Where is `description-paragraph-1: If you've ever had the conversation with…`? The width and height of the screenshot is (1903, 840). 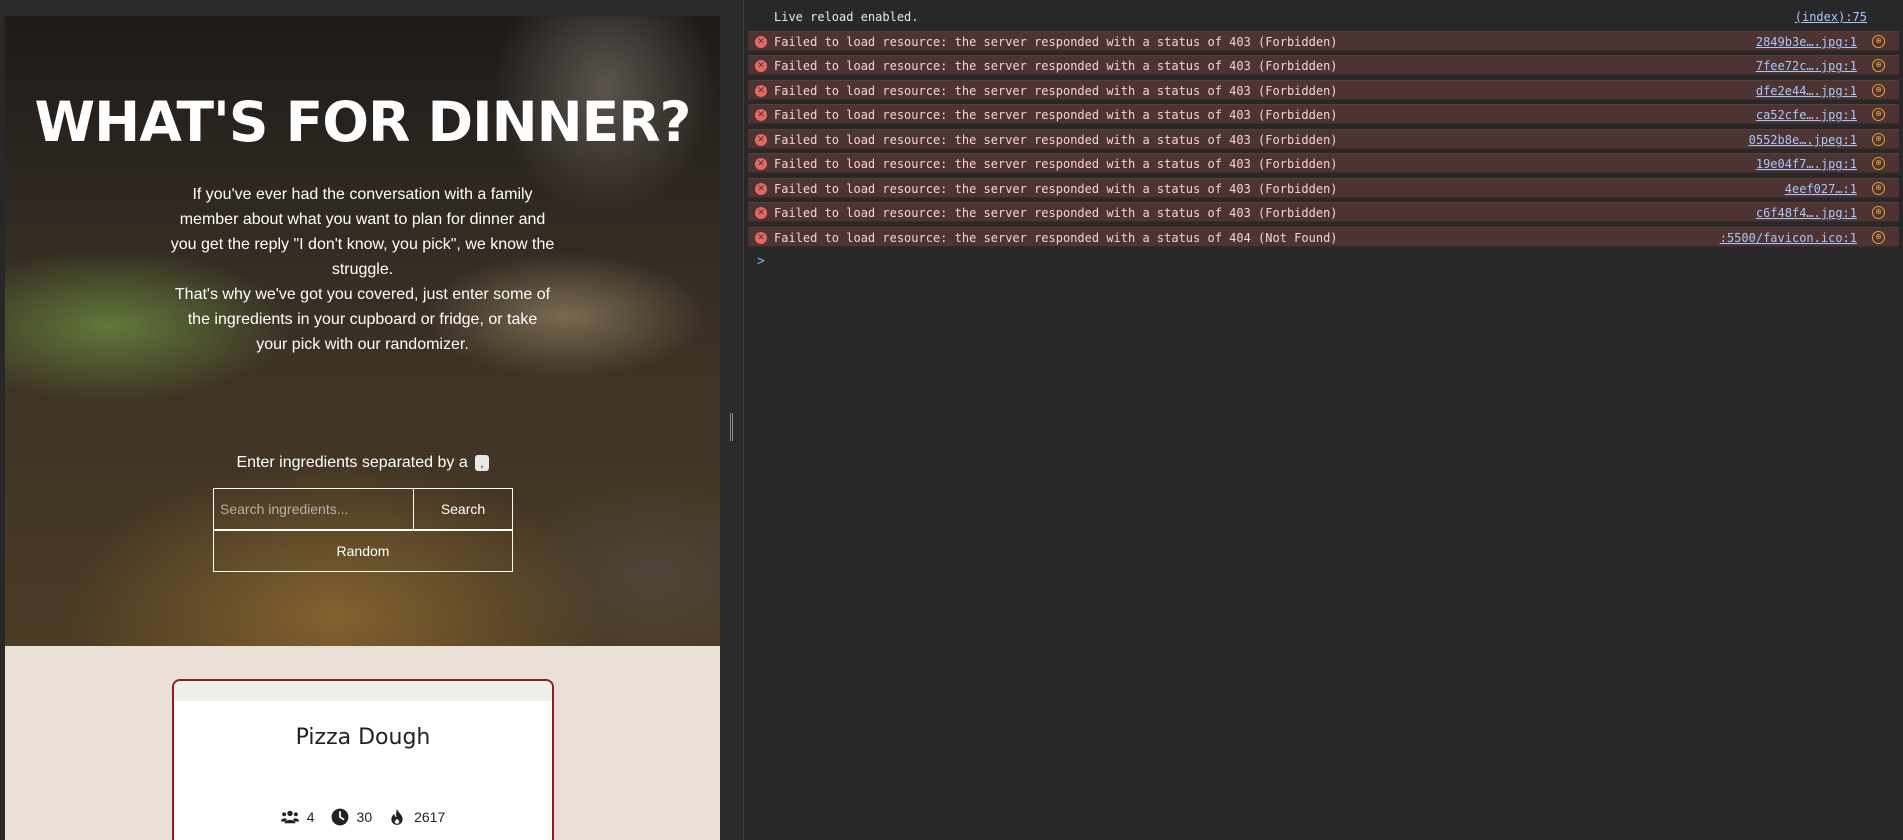
description-paragraph-1: If you've ever had the conversation with… is located at coordinates (362, 232).